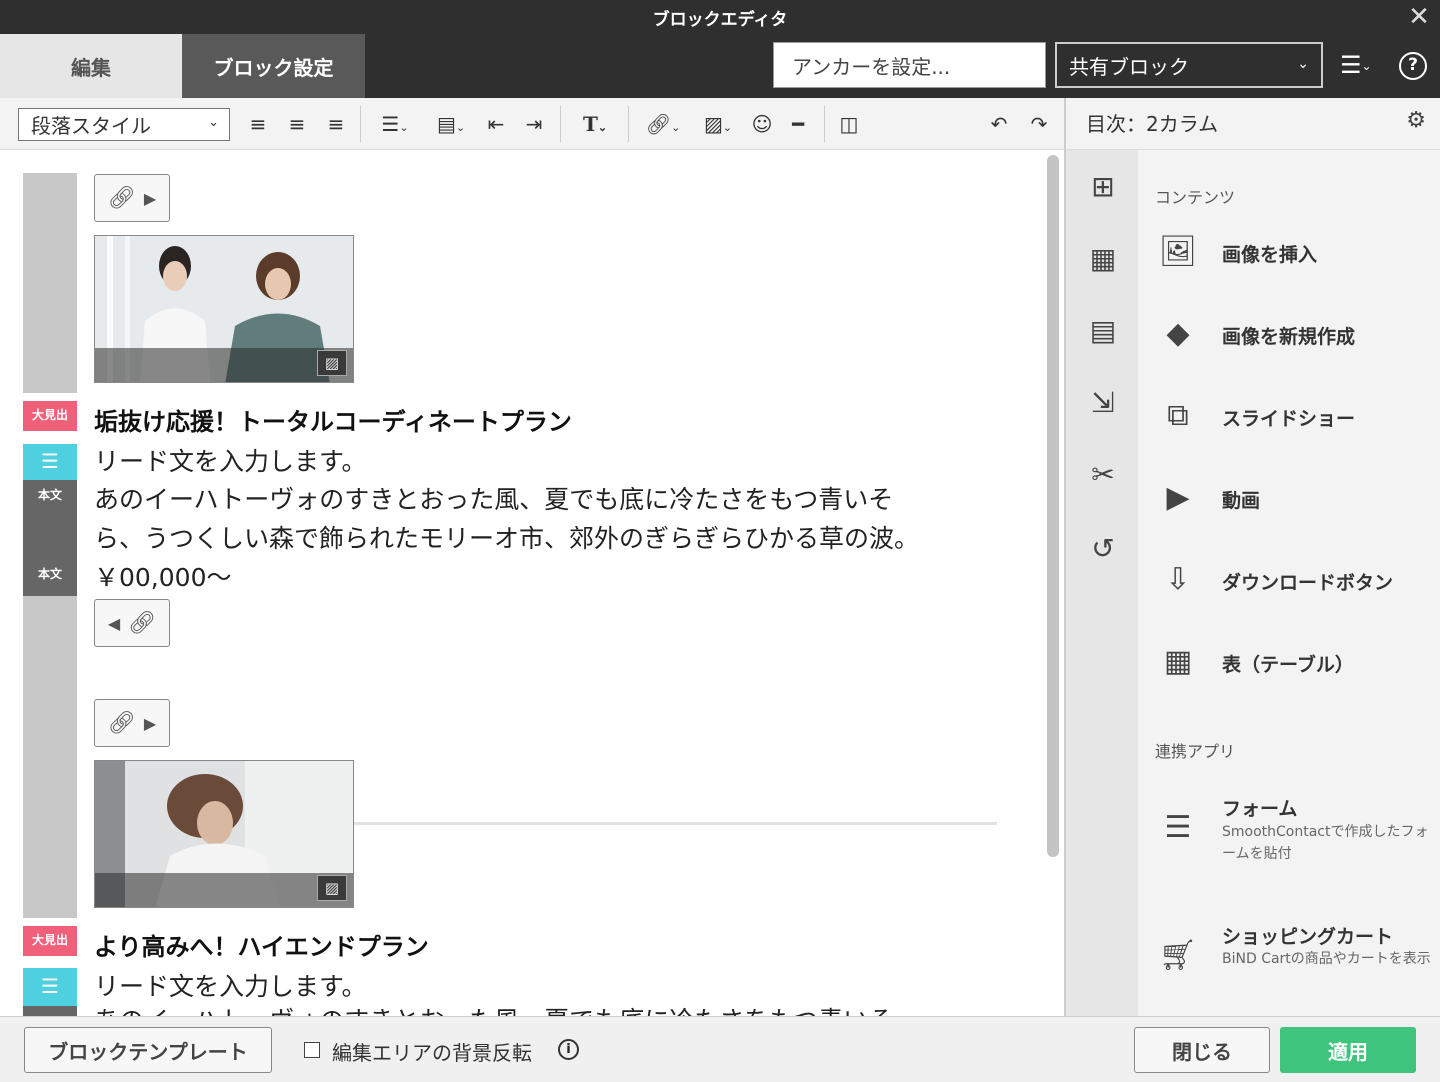  Describe the element at coordinates (1326, 959) in the screenshot. I see `shopping-cart-item-desc: BiND Cartの商品やカートを表示` at that location.